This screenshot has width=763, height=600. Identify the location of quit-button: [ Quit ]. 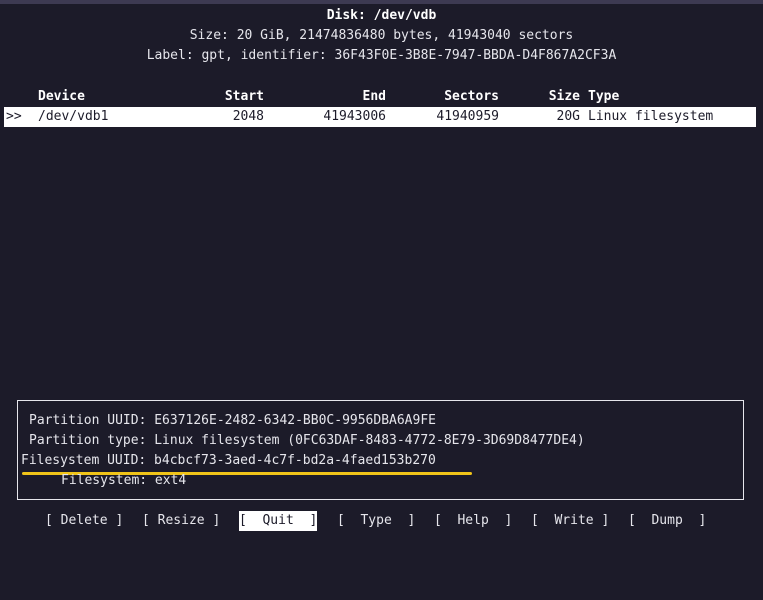
(278, 521).